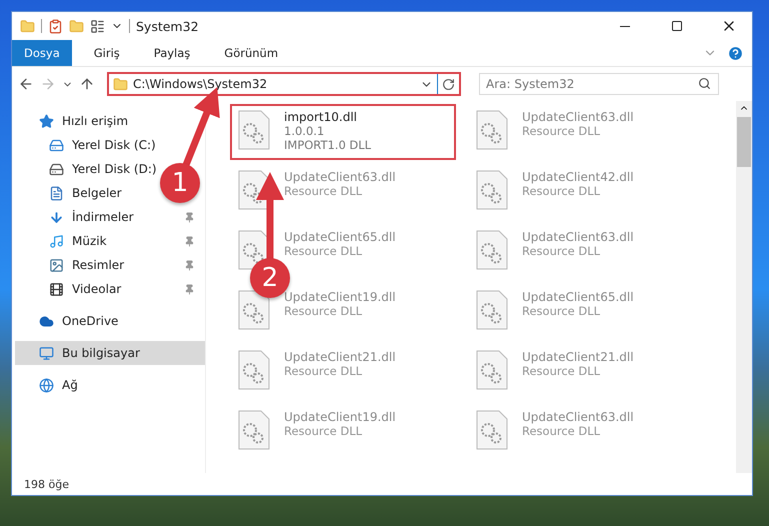  I want to click on sidebar-link: Videolar, so click(97, 289).